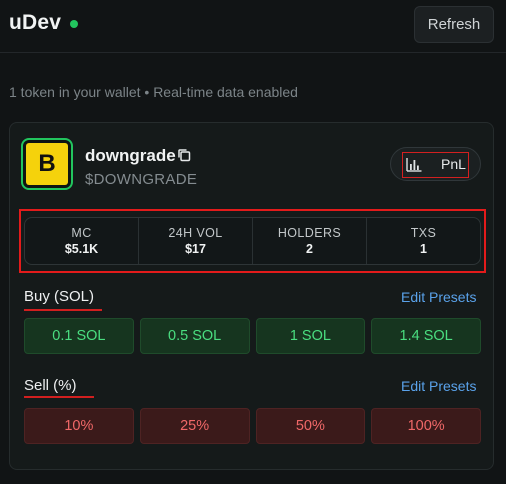 The image size is (506, 484). I want to click on stat-value: 2, so click(309, 249).